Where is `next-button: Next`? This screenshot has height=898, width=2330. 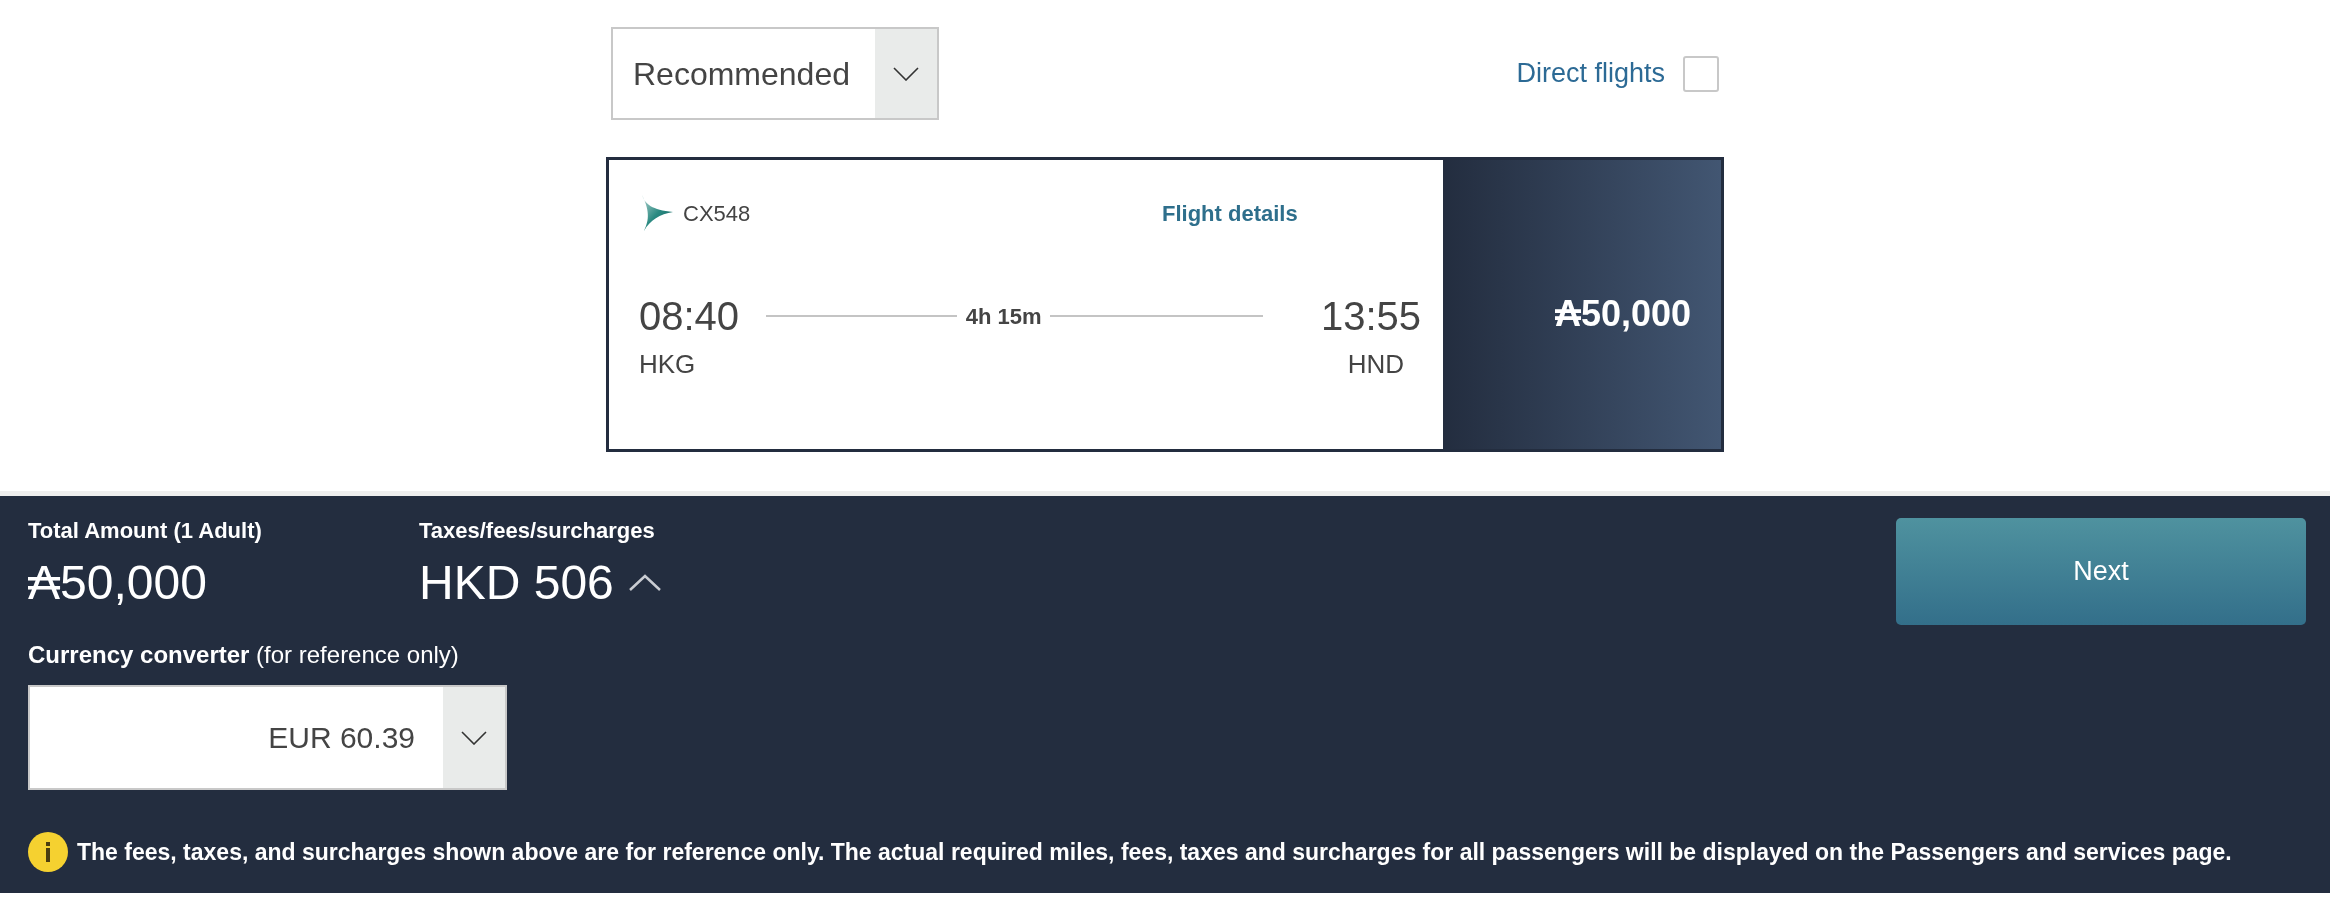 next-button: Next is located at coordinates (2101, 571).